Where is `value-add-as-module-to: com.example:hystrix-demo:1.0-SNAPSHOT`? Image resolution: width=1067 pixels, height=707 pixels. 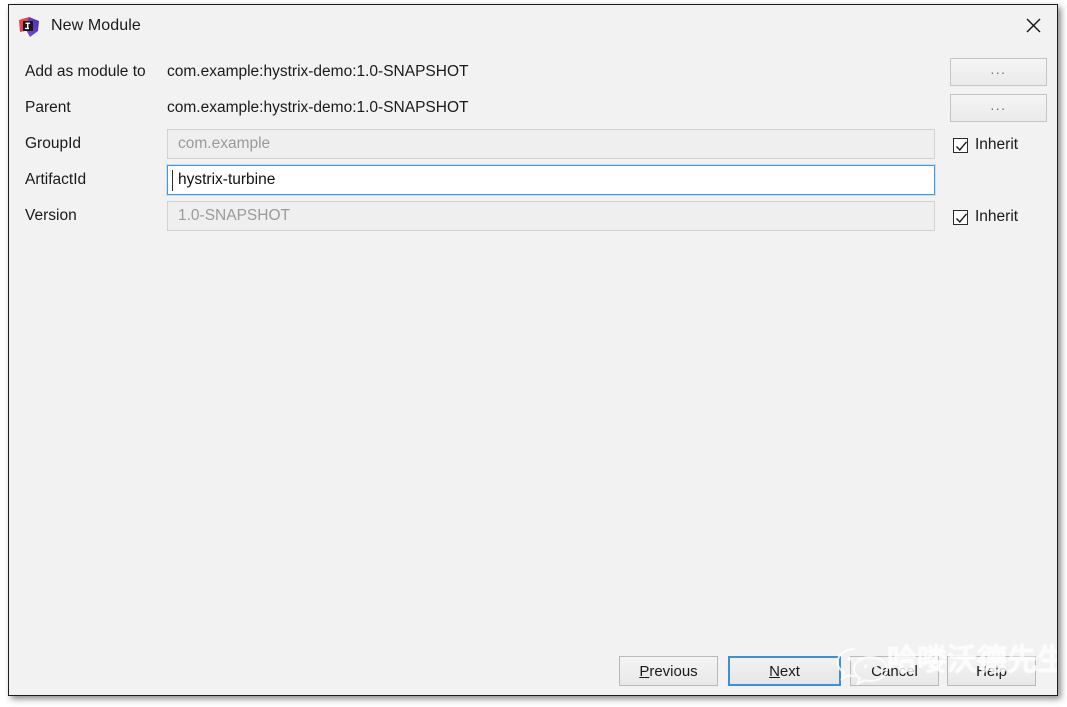 value-add-as-module-to: com.example:hystrix-demo:1.0-SNAPSHOT is located at coordinates (318, 71).